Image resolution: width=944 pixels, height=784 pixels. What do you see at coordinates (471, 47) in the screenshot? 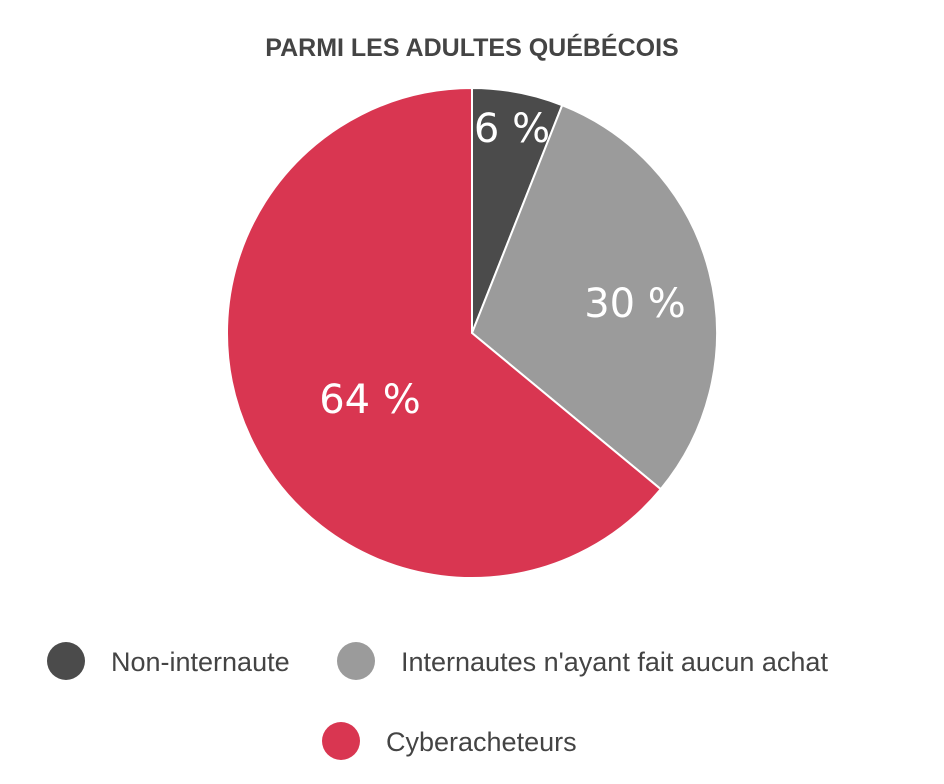
I see `chart-title: PARMI LES ADULTES QUÉBÉCOIS` at bounding box center [471, 47].